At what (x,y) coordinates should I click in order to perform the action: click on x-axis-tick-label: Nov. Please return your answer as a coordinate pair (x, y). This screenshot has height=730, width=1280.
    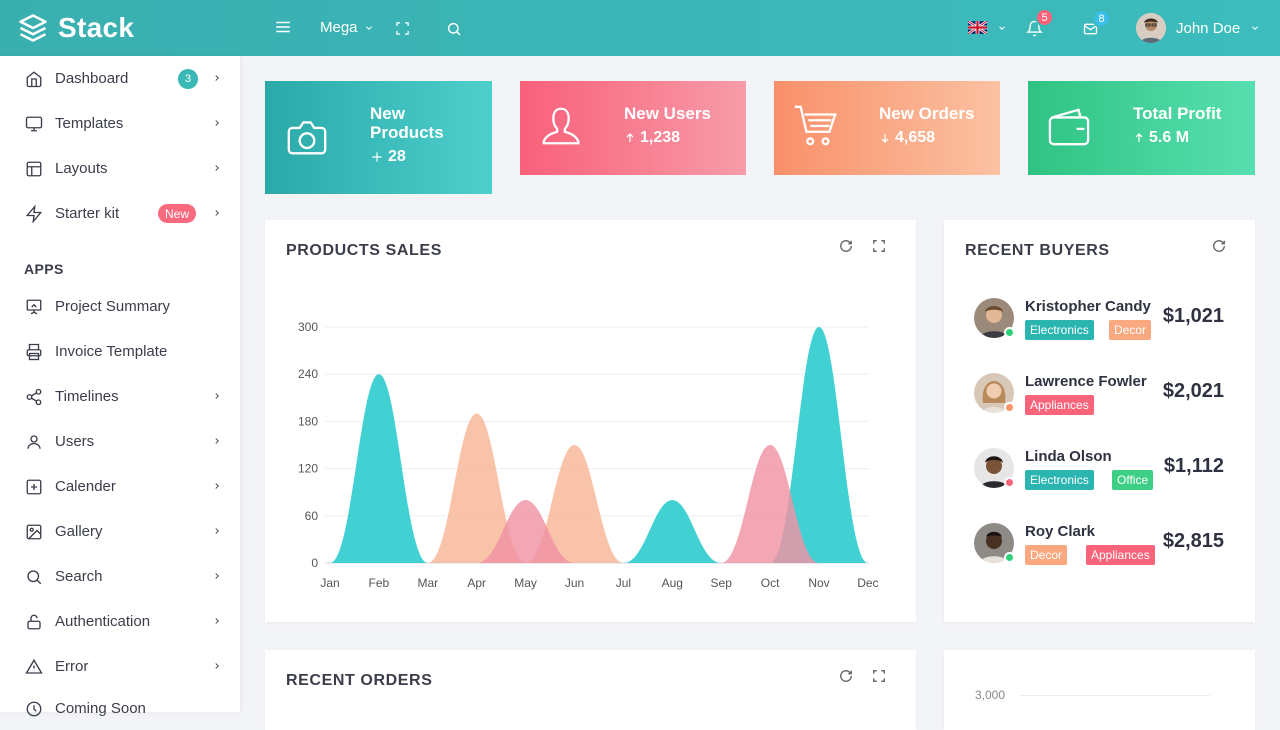
    Looking at the image, I should click on (818, 583).